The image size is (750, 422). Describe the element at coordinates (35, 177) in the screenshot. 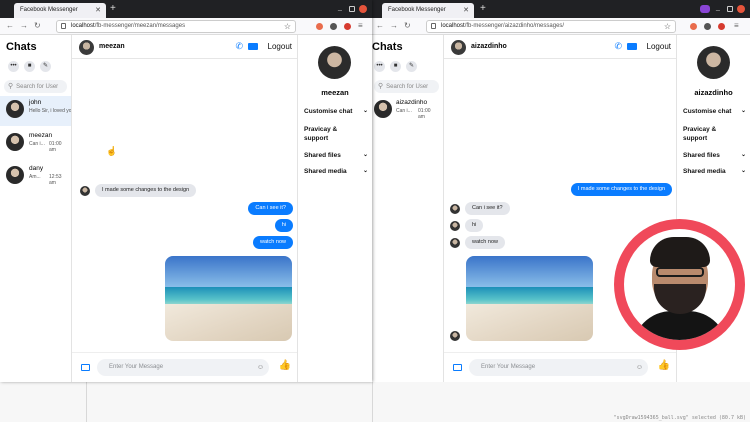

I see `chat-item-dany: dany Am... 12:53 am` at that location.